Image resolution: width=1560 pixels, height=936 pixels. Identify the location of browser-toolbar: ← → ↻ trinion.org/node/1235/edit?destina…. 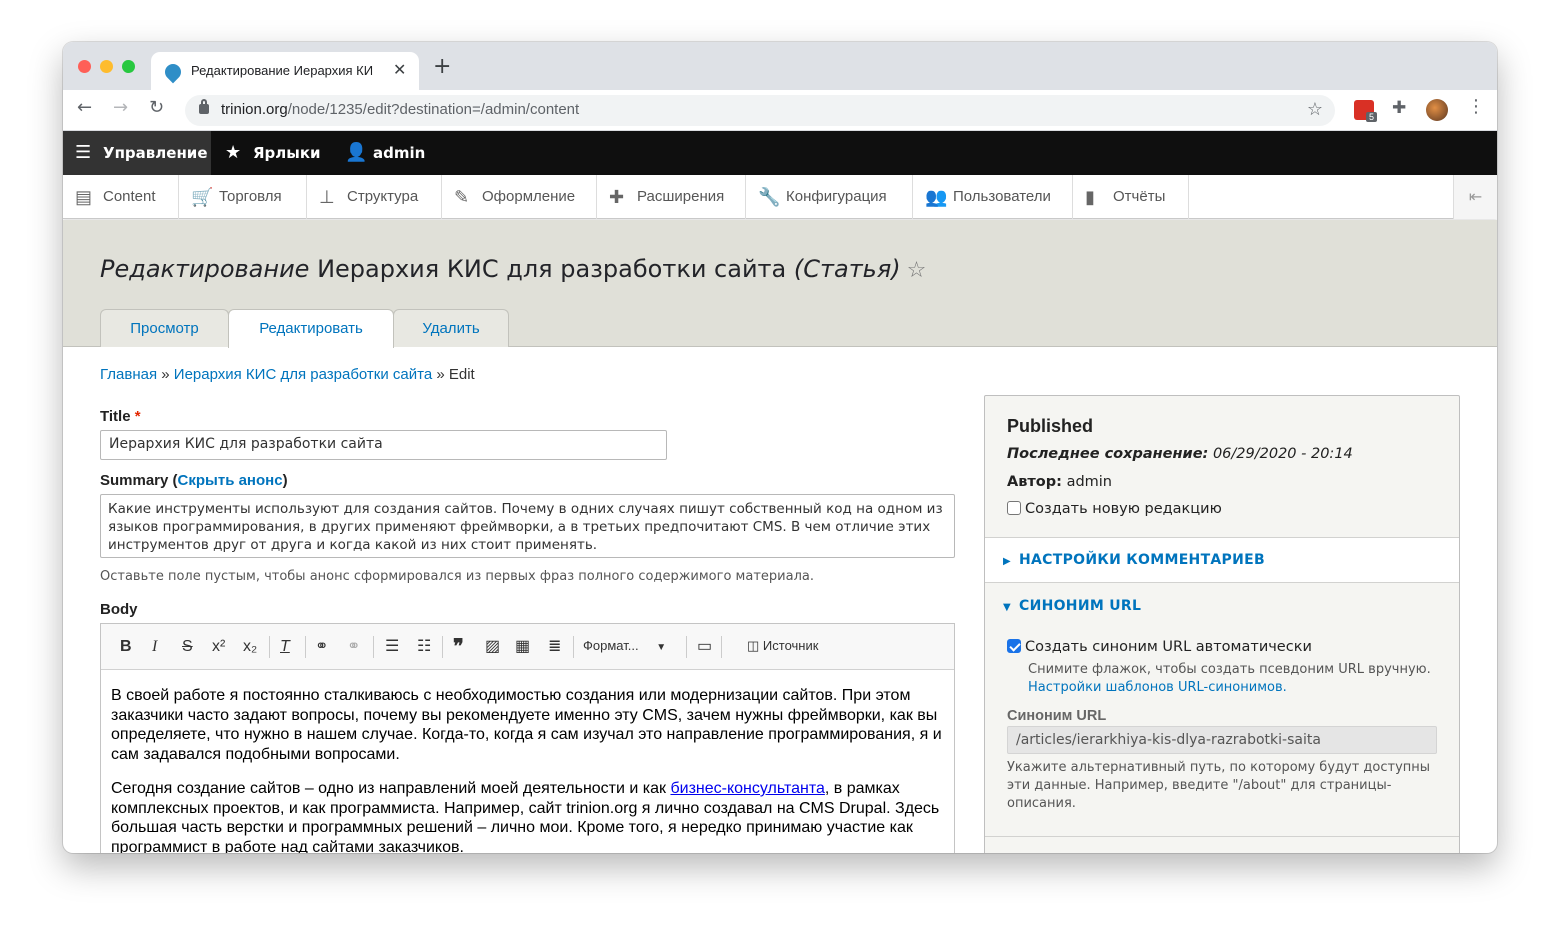
(780, 110).